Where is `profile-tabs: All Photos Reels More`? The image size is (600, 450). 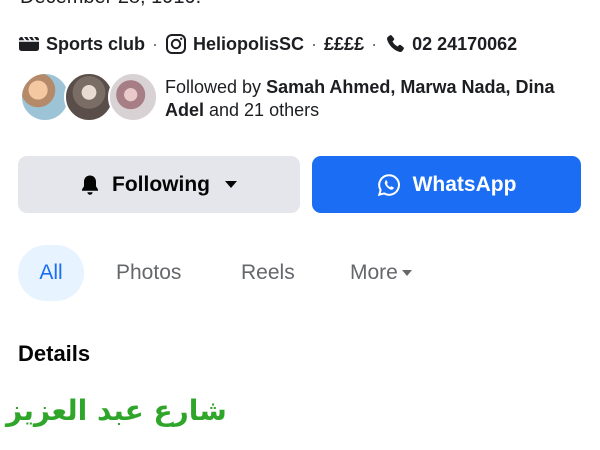 profile-tabs: All Photos Reels More is located at coordinates (303, 273).